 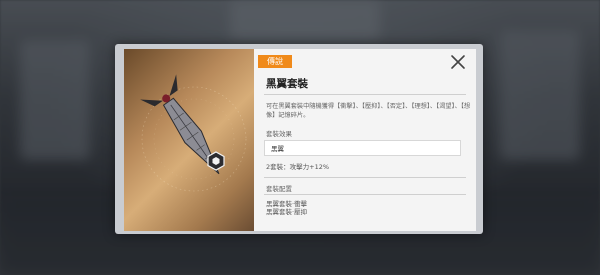 What do you see at coordinates (365, 177) in the screenshot?
I see `bonus-divider` at bounding box center [365, 177].